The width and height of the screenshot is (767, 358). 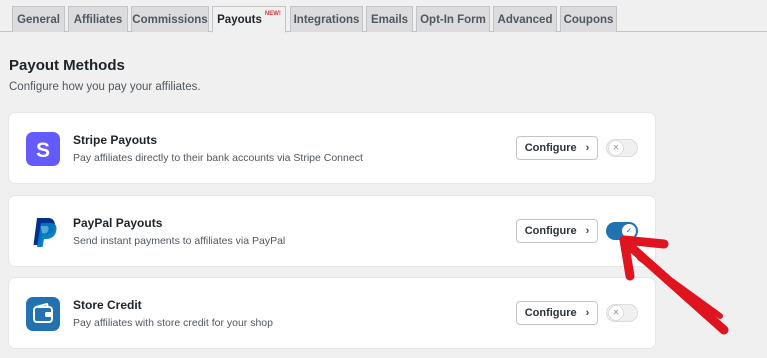 I want to click on tab-label: Advanced, so click(x=525, y=19).